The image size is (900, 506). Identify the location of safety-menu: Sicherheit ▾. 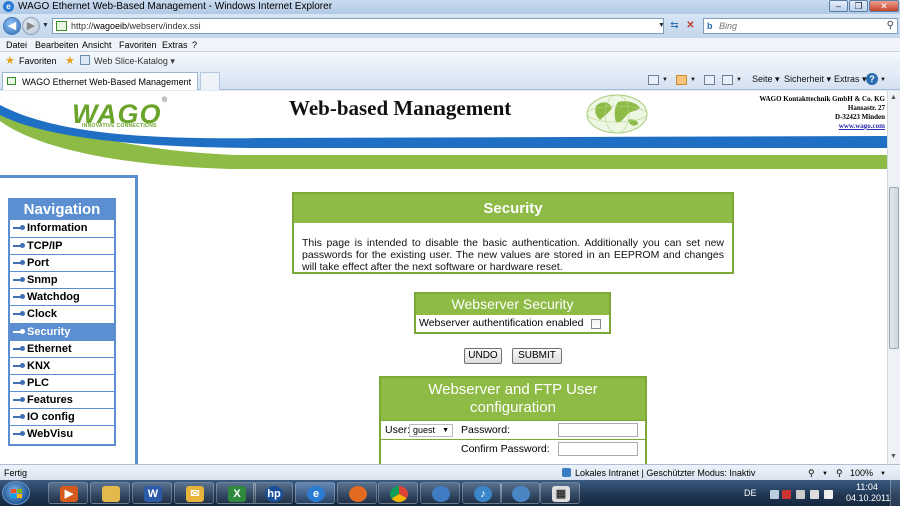
(807, 79).